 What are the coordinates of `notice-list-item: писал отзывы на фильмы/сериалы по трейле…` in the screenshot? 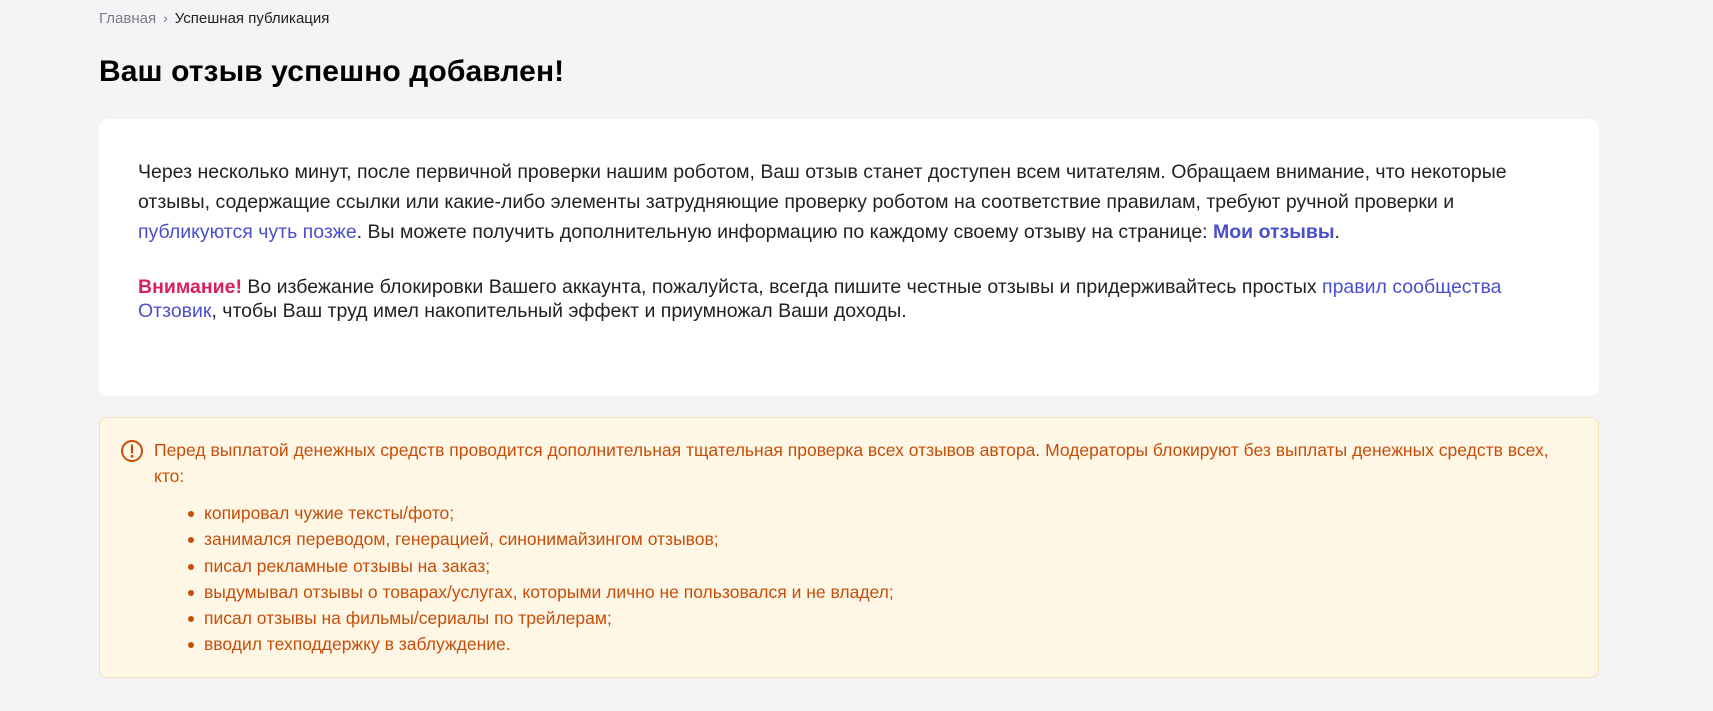 It's located at (541, 618).